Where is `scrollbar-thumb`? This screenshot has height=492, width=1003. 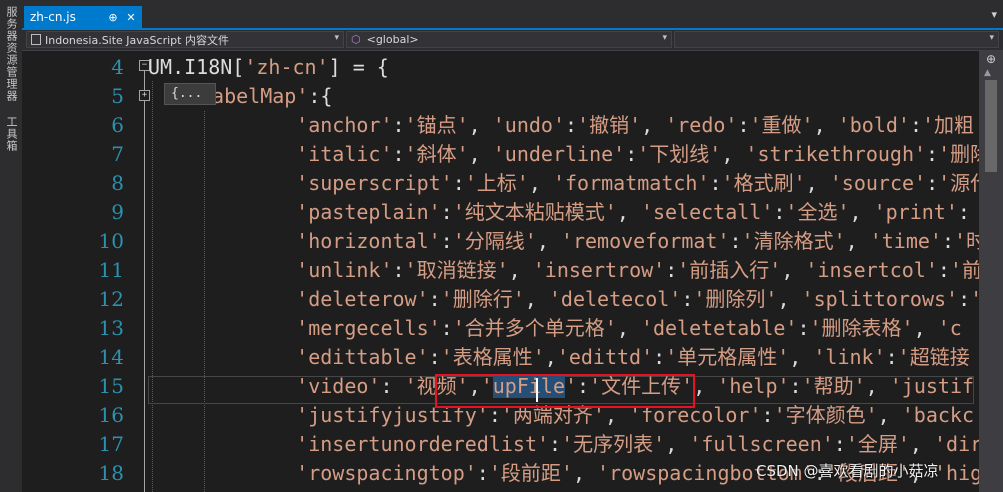 scrollbar-thumb is located at coordinates (991, 126).